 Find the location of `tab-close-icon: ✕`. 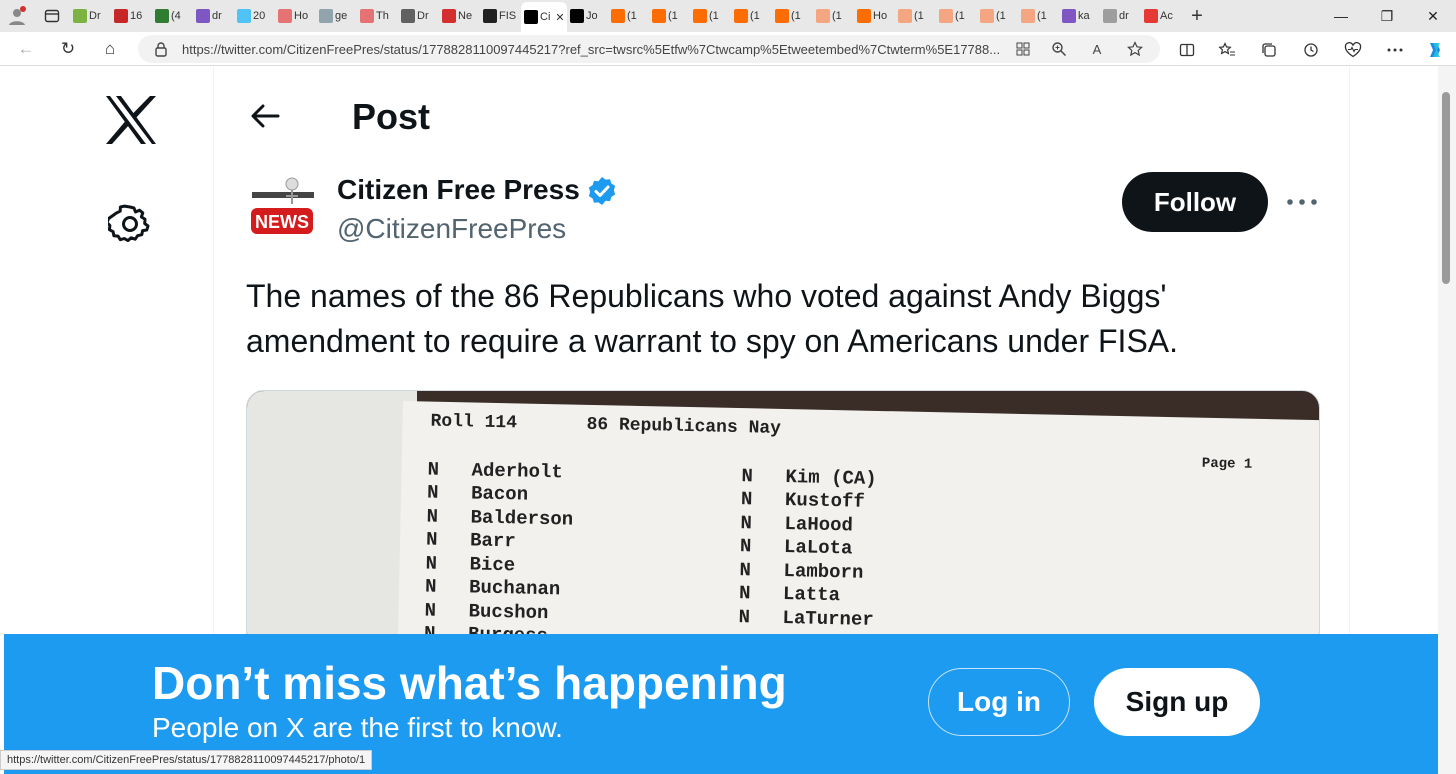

tab-close-icon: ✕ is located at coordinates (559, 17).